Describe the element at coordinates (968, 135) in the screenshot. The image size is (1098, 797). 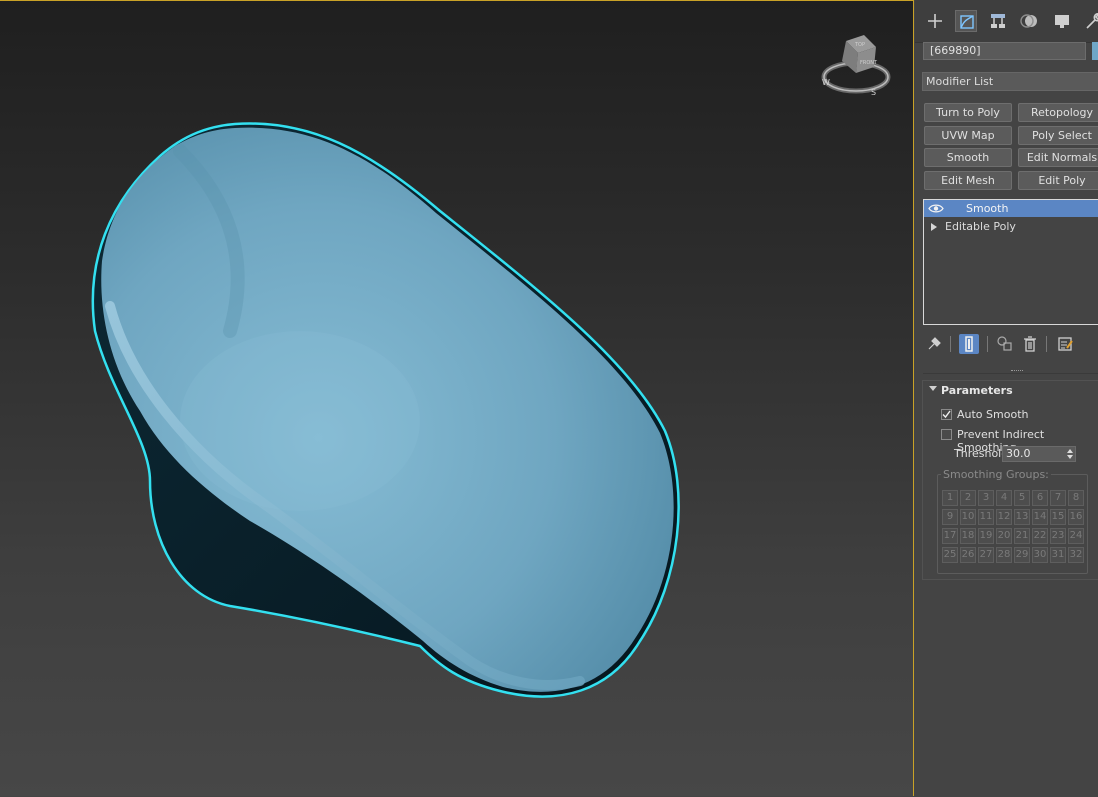
I see `uvw-map-button: UVW Map` at that location.